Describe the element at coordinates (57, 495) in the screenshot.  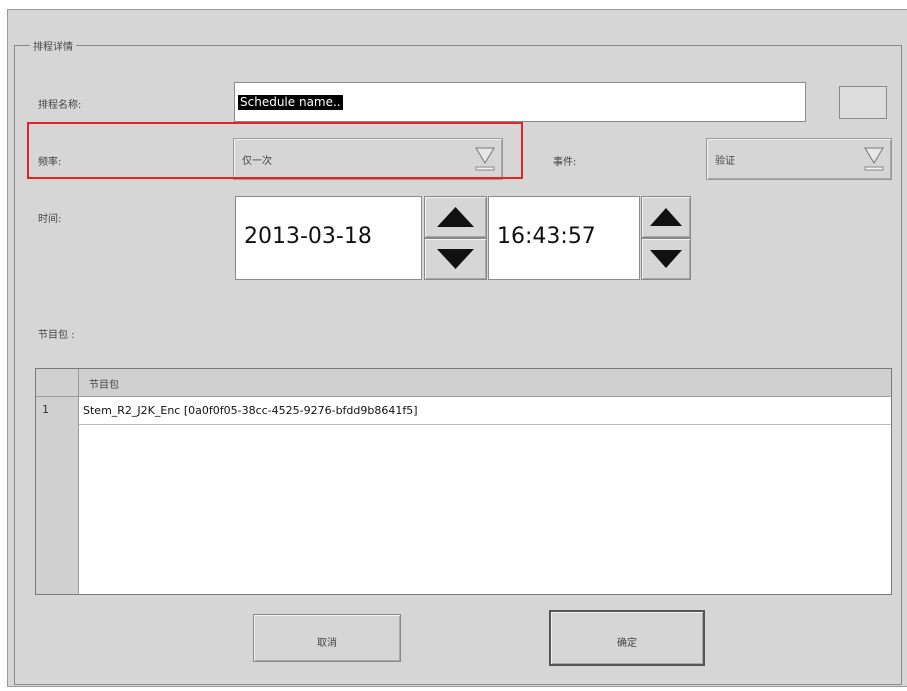
I see `row-header-column` at that location.